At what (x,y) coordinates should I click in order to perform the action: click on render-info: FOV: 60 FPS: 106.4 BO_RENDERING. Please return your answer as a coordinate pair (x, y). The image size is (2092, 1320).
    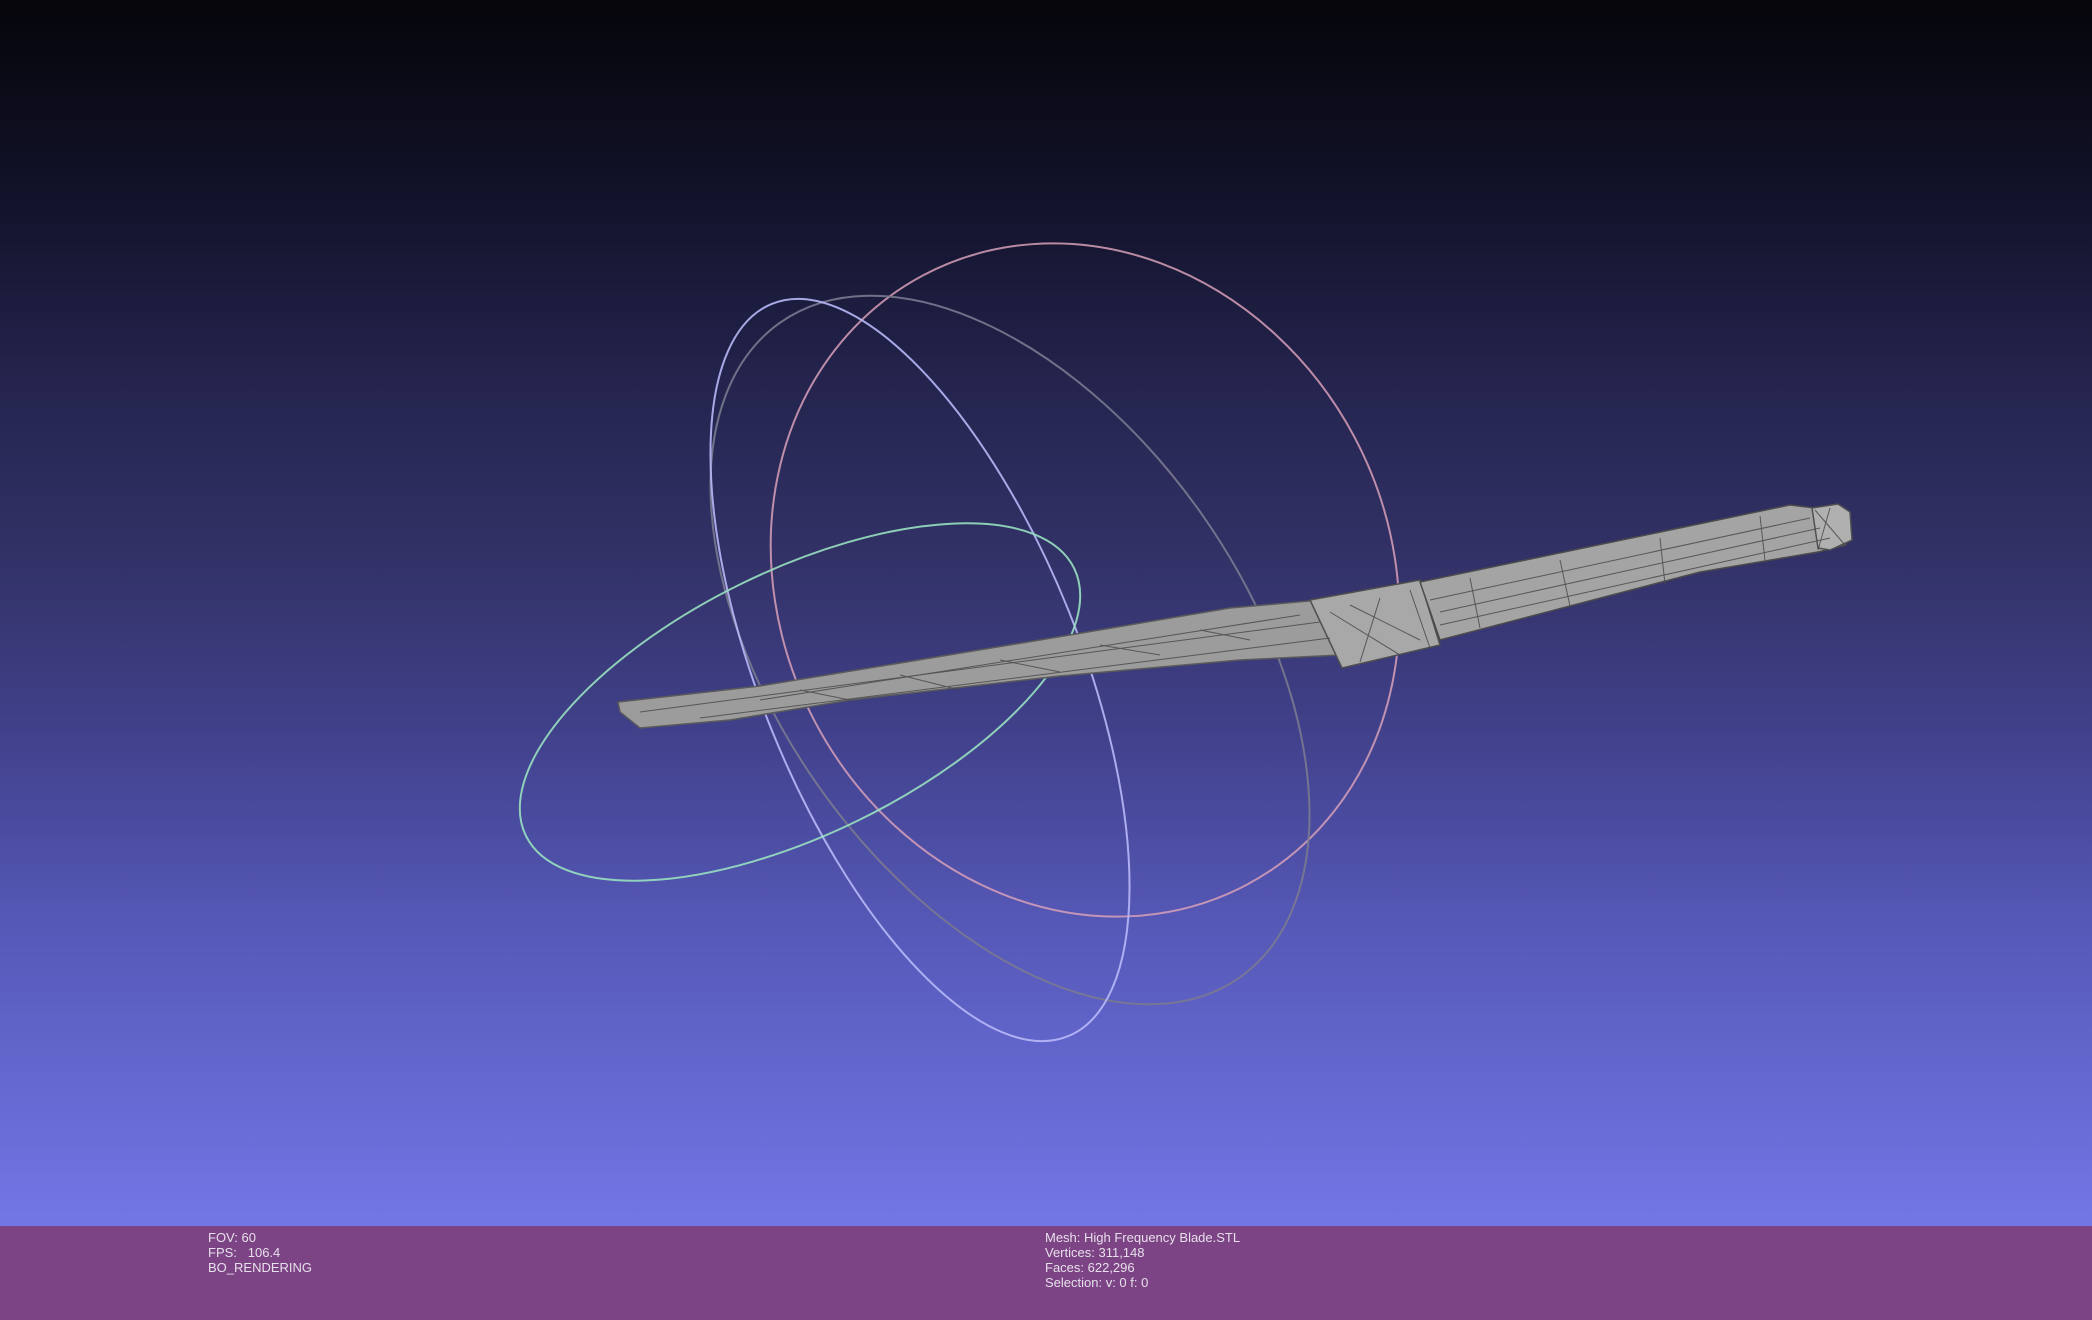
    Looking at the image, I should click on (260, 1252).